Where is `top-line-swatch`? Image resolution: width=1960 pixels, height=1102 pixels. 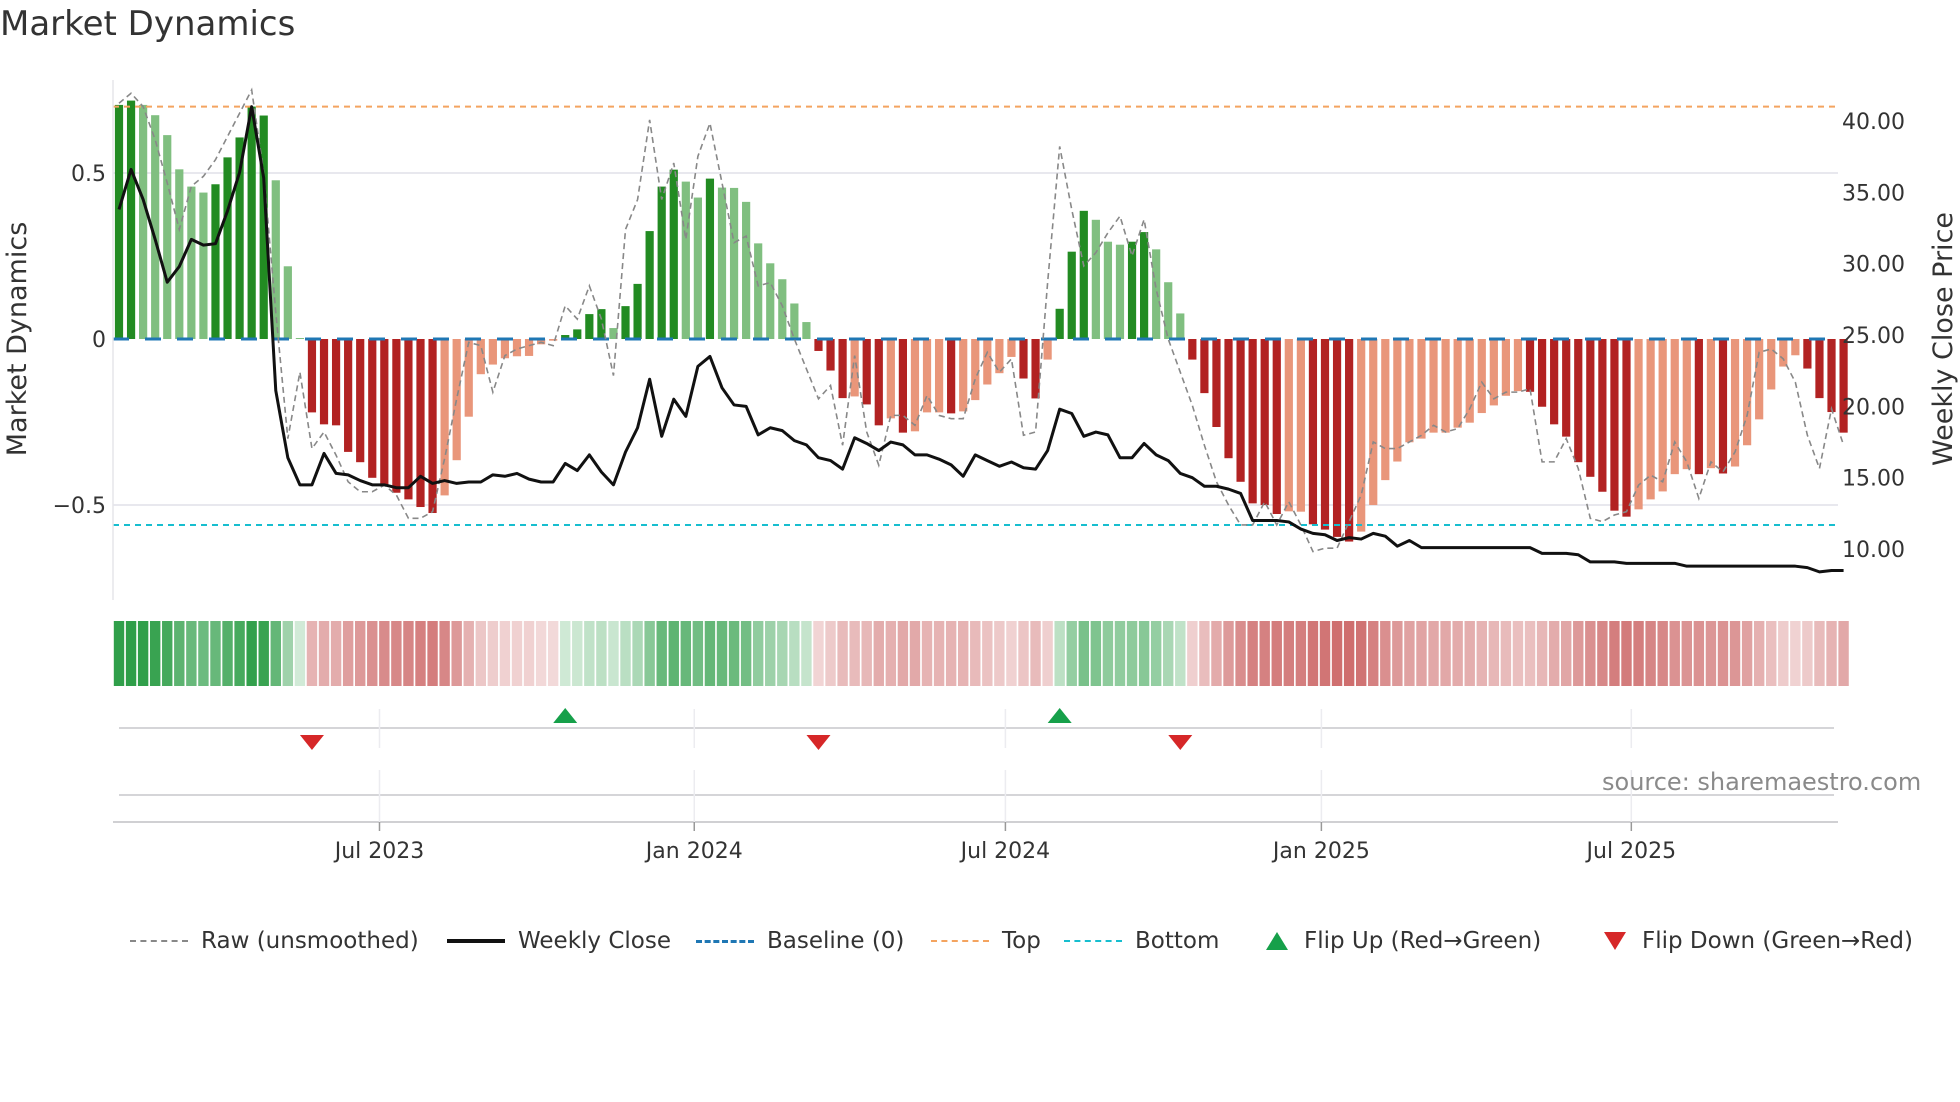 top-line-swatch is located at coordinates (960, 941).